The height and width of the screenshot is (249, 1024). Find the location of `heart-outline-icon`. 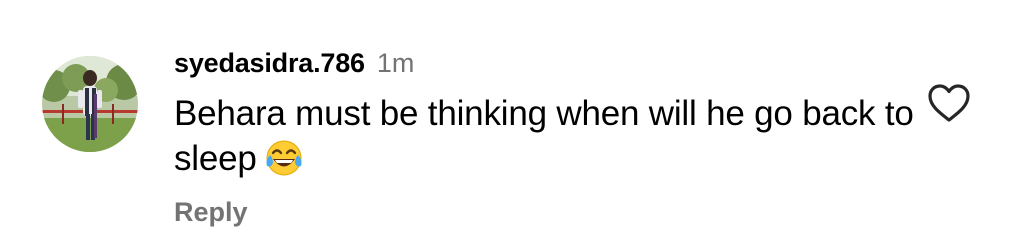

heart-outline-icon is located at coordinates (949, 103).